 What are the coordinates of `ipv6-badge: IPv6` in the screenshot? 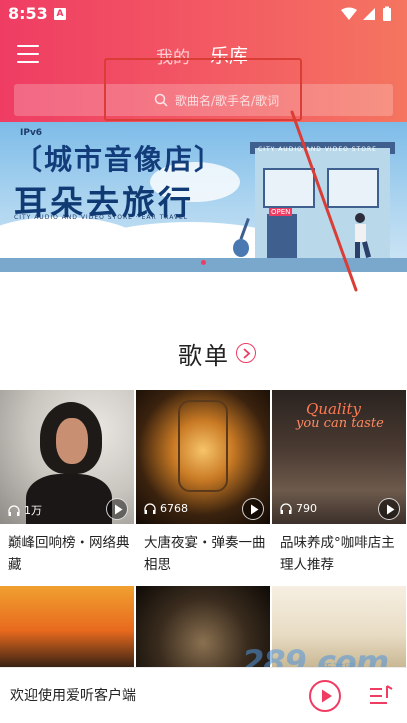 It's located at (31, 133).